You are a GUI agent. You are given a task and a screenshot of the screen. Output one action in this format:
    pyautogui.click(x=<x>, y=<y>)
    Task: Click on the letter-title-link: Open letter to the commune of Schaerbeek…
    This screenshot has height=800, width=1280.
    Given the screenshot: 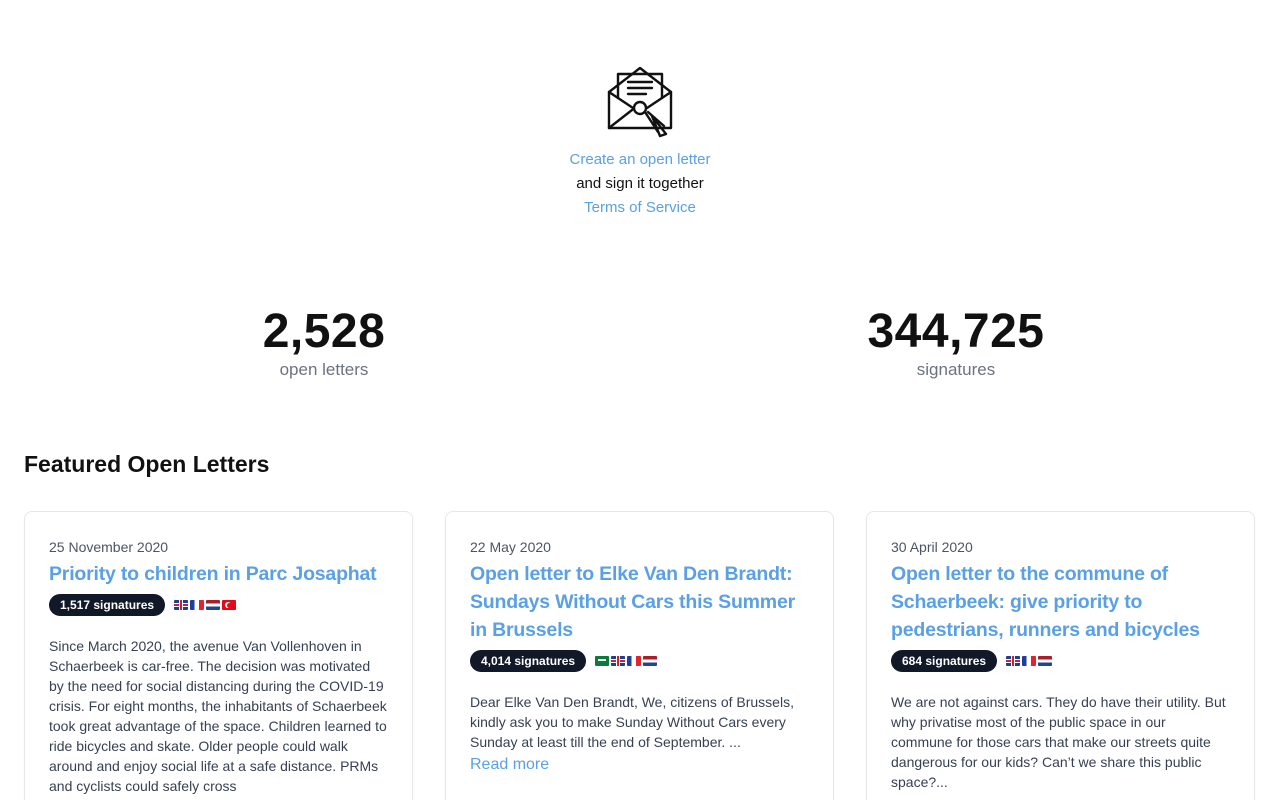 What is the action you would take?
    pyautogui.click(x=1060, y=602)
    